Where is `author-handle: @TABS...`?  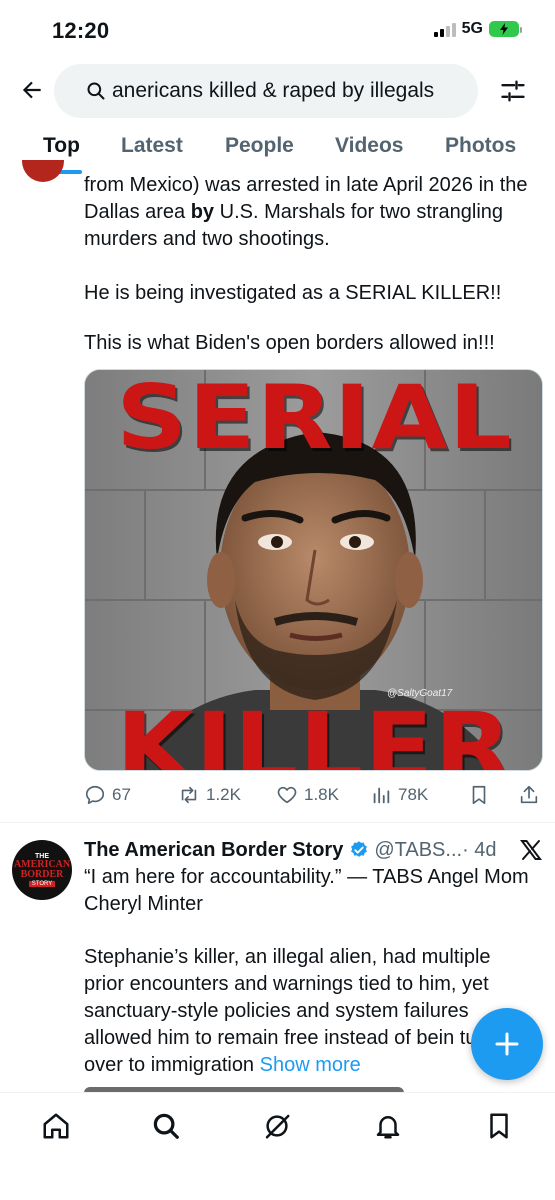 author-handle: @TABS... is located at coordinates (418, 850).